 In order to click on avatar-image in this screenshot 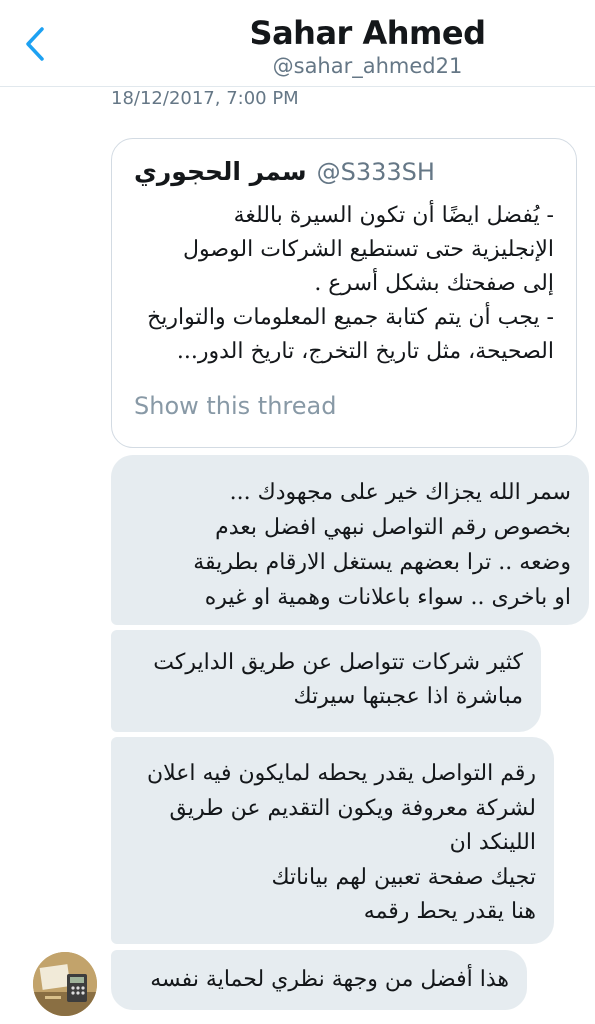, I will do `click(65, 984)`.